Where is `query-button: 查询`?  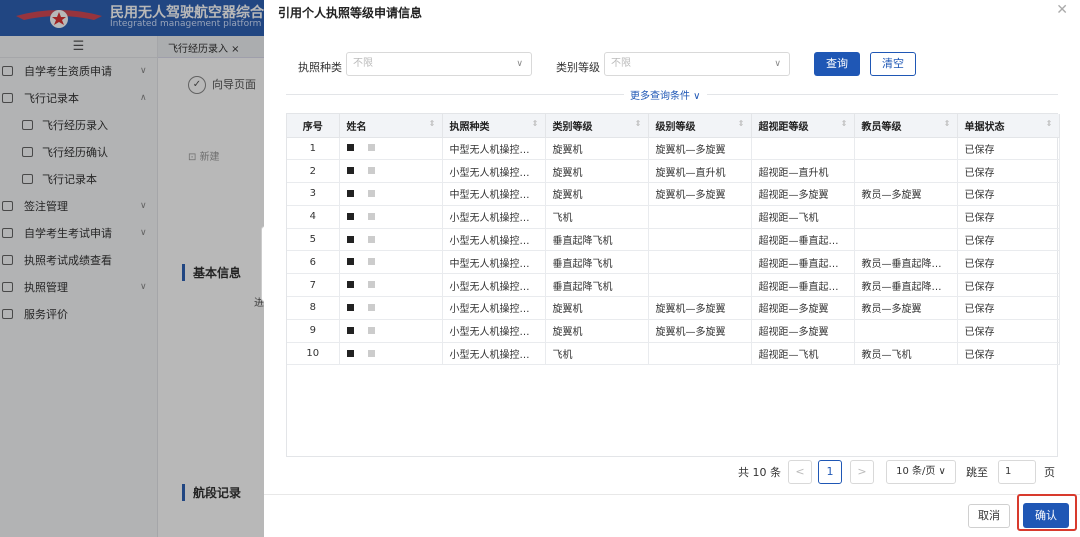 query-button: 查询 is located at coordinates (837, 64).